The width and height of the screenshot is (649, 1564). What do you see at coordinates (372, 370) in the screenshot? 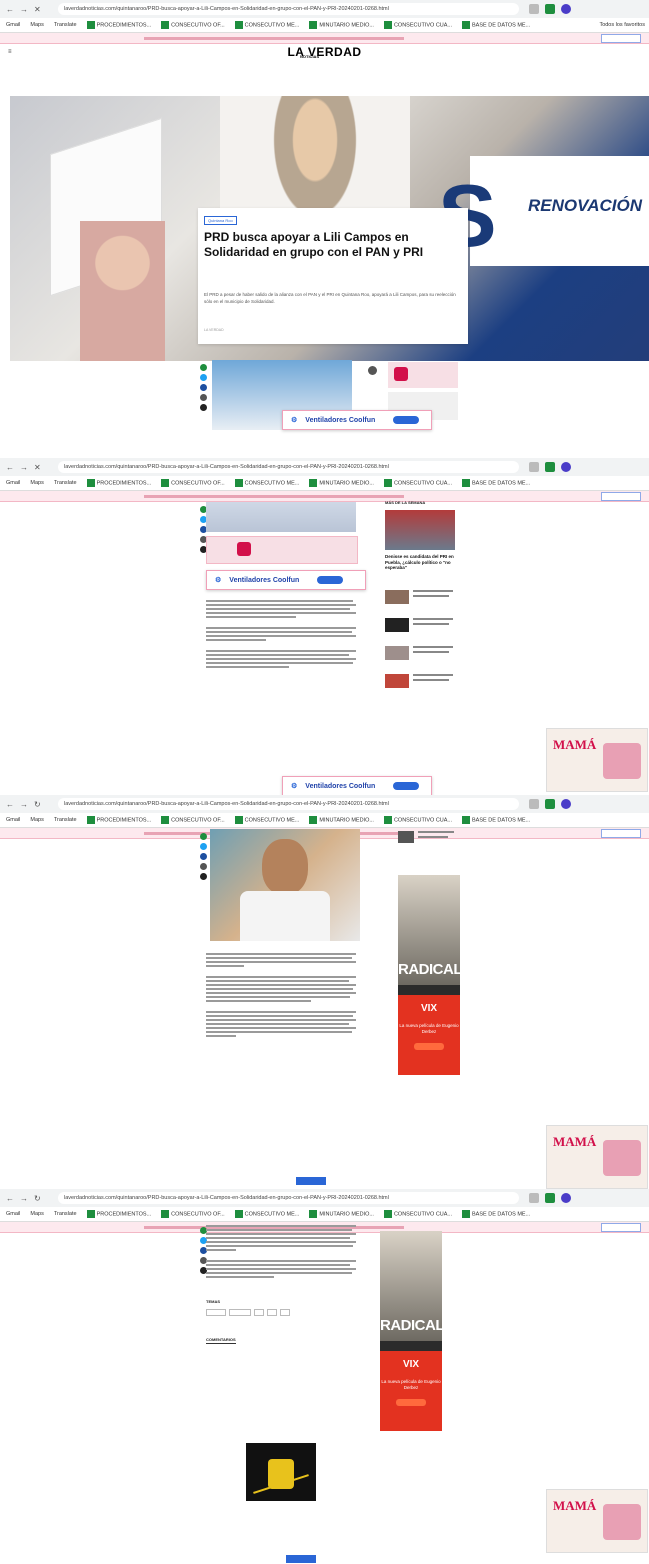
I see `play-icon` at bounding box center [372, 370].